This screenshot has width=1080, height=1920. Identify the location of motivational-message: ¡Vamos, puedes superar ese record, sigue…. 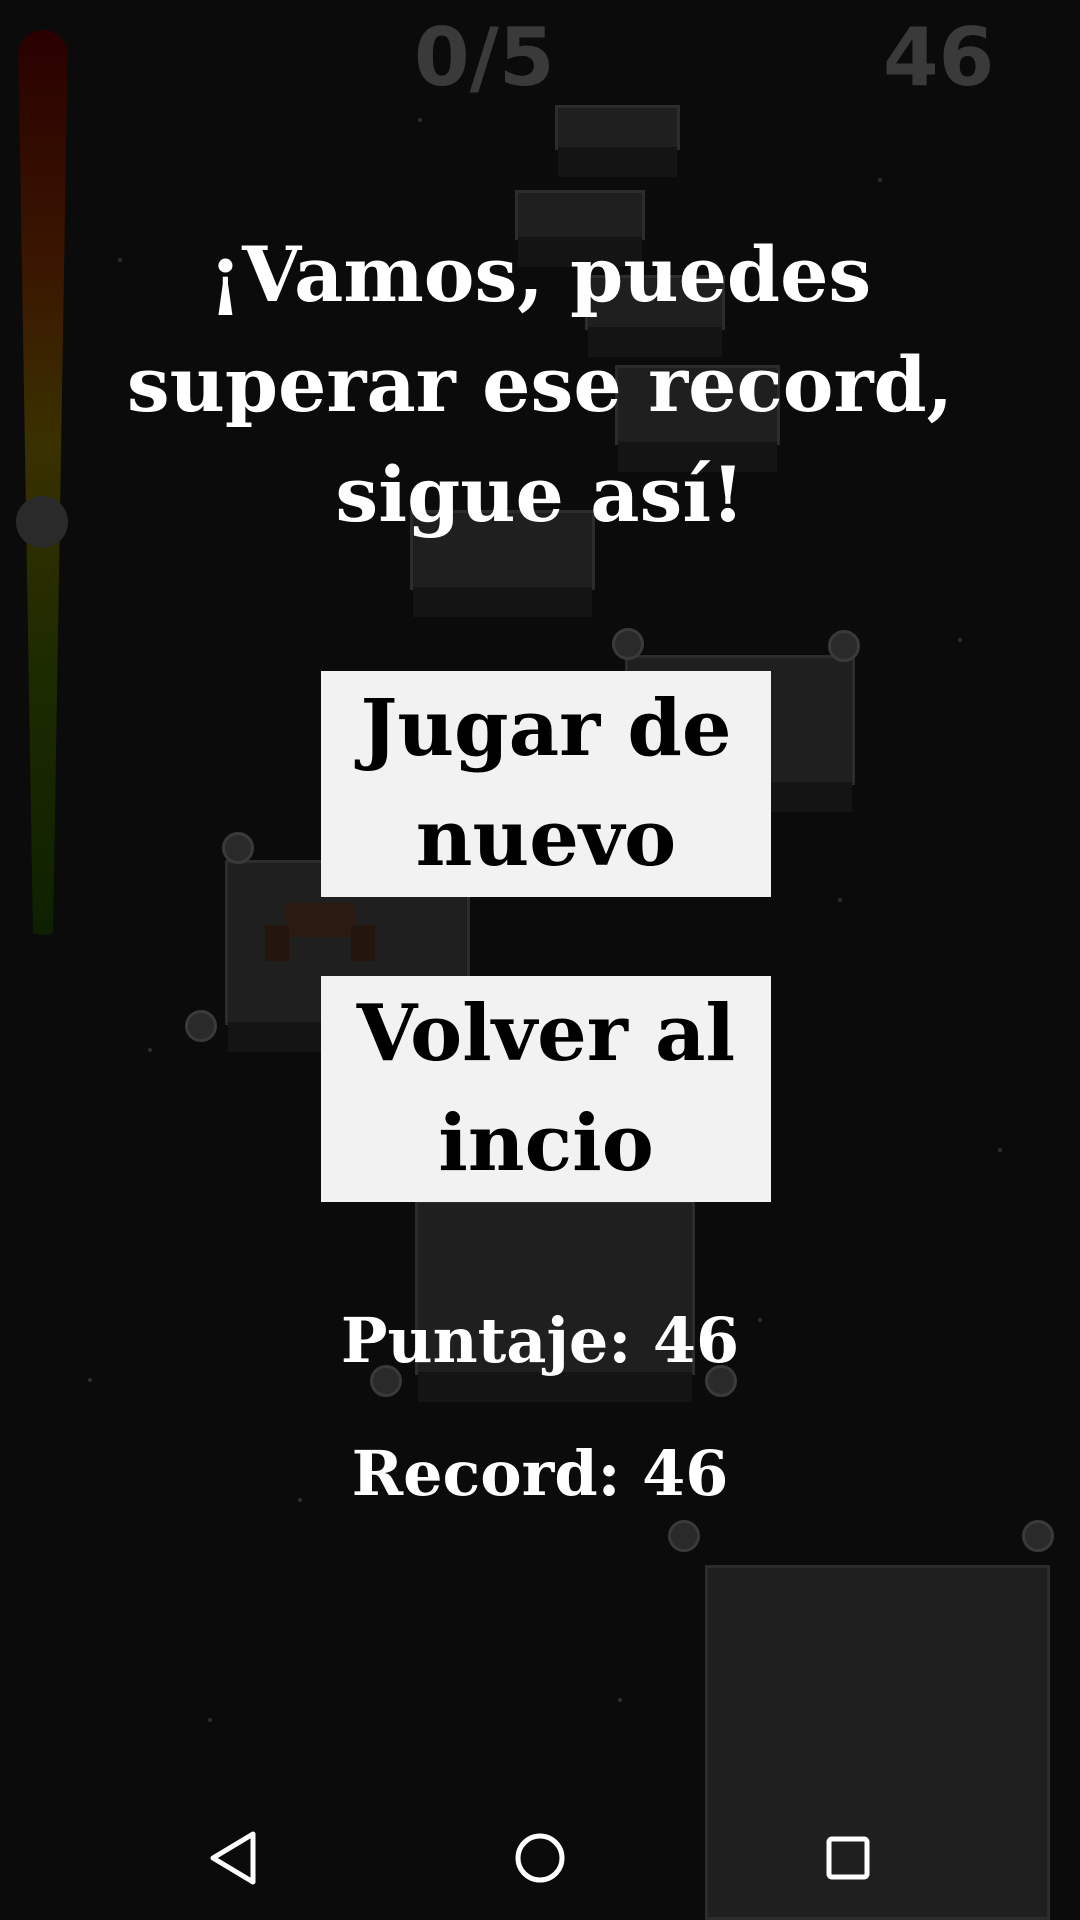
(540, 384).